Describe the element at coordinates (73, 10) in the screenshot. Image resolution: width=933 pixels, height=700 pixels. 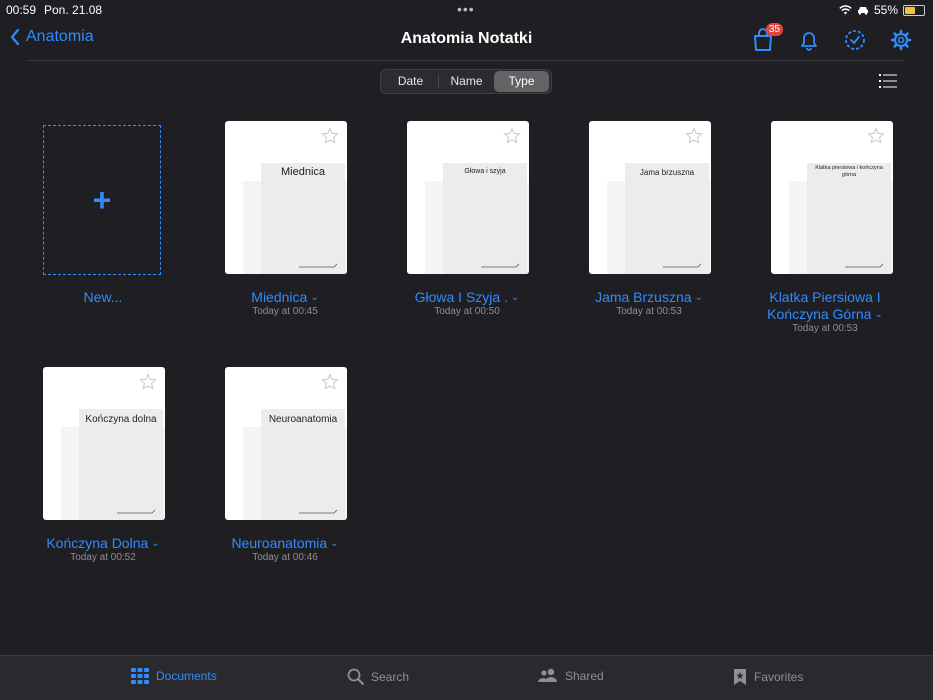
I see `status-date: Pon. 21.08` at that location.